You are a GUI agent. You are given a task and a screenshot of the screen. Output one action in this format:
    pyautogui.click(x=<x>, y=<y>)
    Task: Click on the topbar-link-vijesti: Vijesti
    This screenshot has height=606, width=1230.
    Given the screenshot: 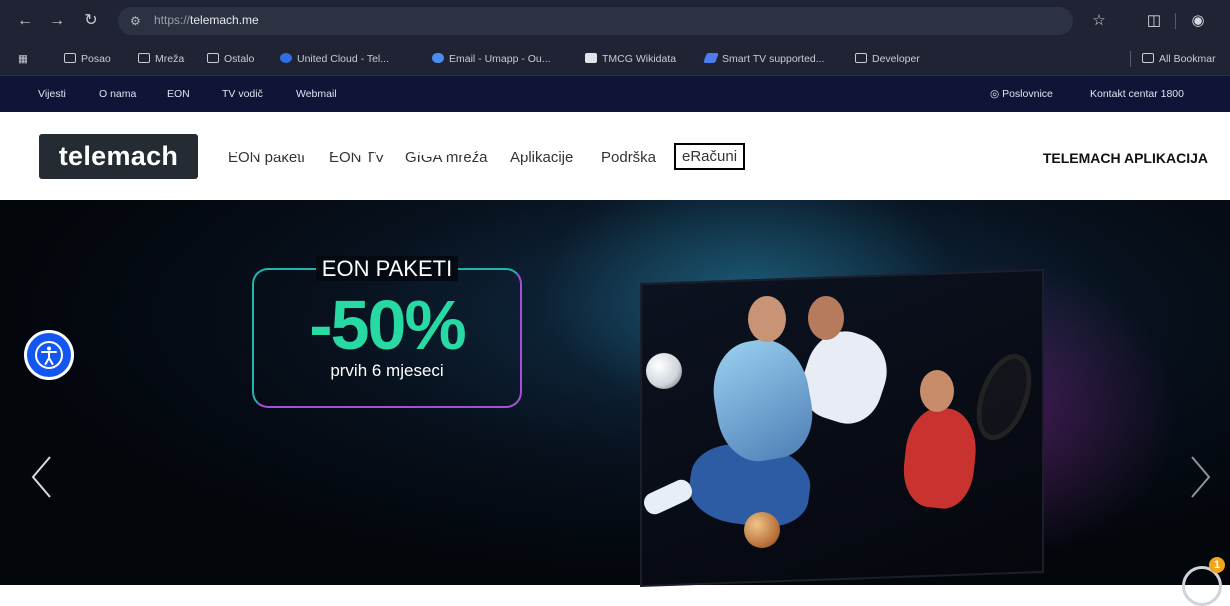 What is the action you would take?
    pyautogui.click(x=52, y=94)
    